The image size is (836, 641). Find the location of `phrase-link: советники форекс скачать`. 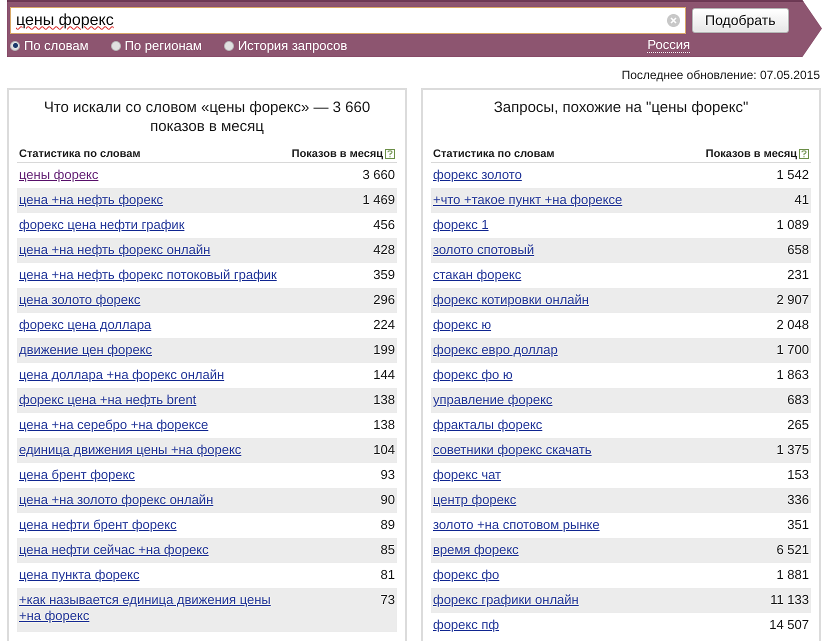

phrase-link: советники форекс скачать is located at coordinates (512, 450).